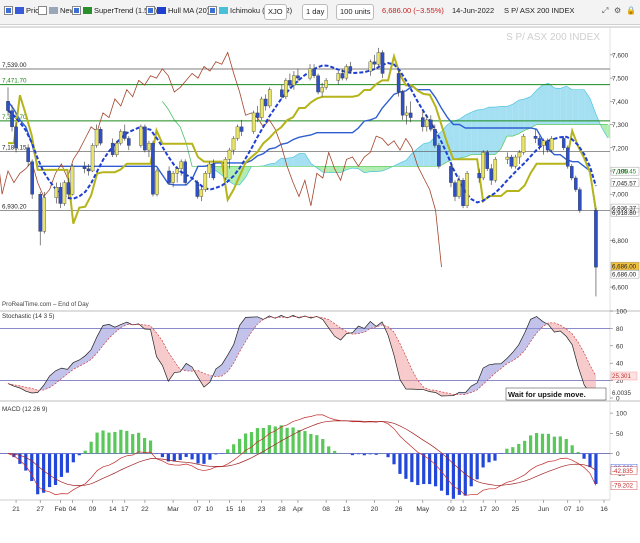  Describe the element at coordinates (580, 509) in the screenshot. I see `x-axis-tick-label: 10` at that location.